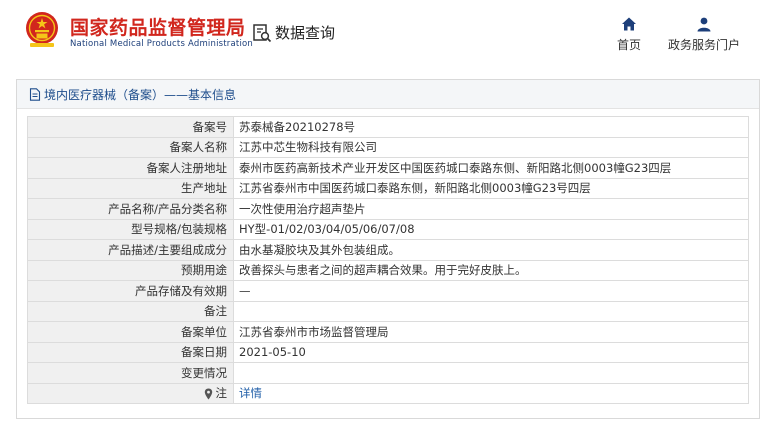 The width and height of the screenshot is (770, 422). Describe the element at coordinates (130, 332) in the screenshot. I see `row-label: 备案单位` at that location.